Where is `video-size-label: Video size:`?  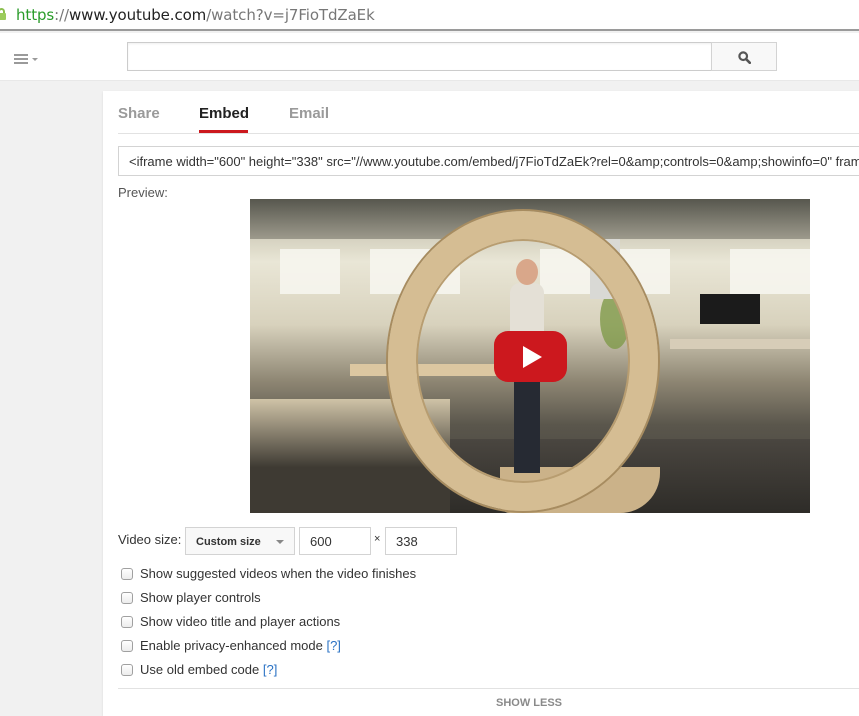
video-size-label: Video size: is located at coordinates (150, 539).